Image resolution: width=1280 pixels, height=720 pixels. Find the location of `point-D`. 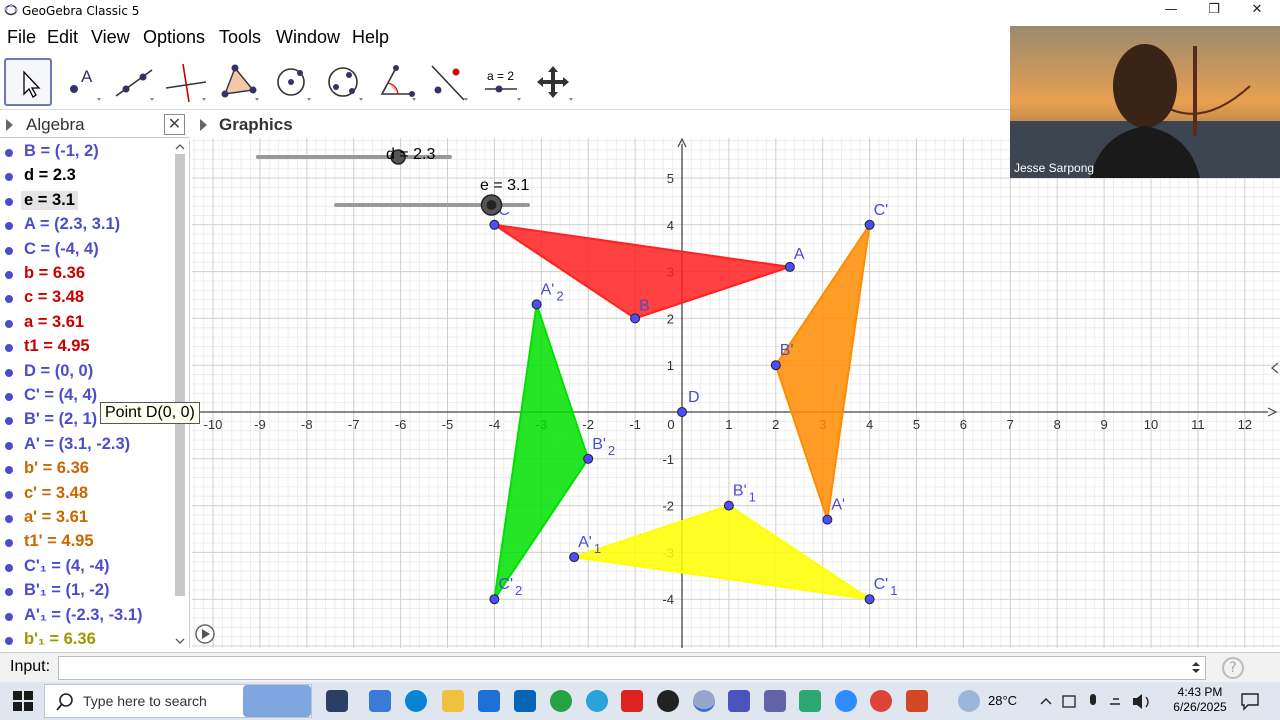

point-D is located at coordinates (682, 412).